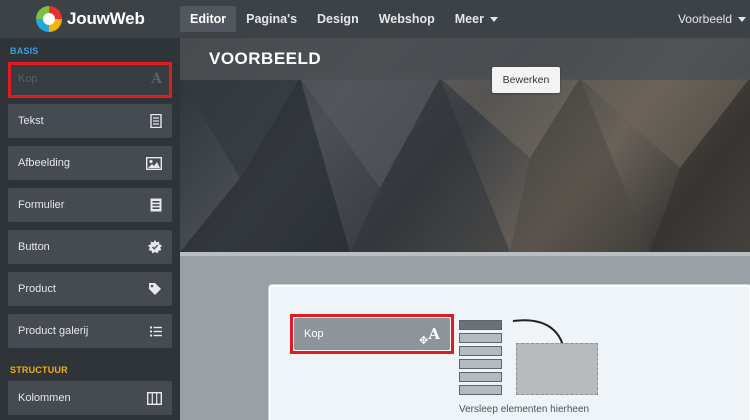  I want to click on sidebar-item-label: Button, so click(34, 247).